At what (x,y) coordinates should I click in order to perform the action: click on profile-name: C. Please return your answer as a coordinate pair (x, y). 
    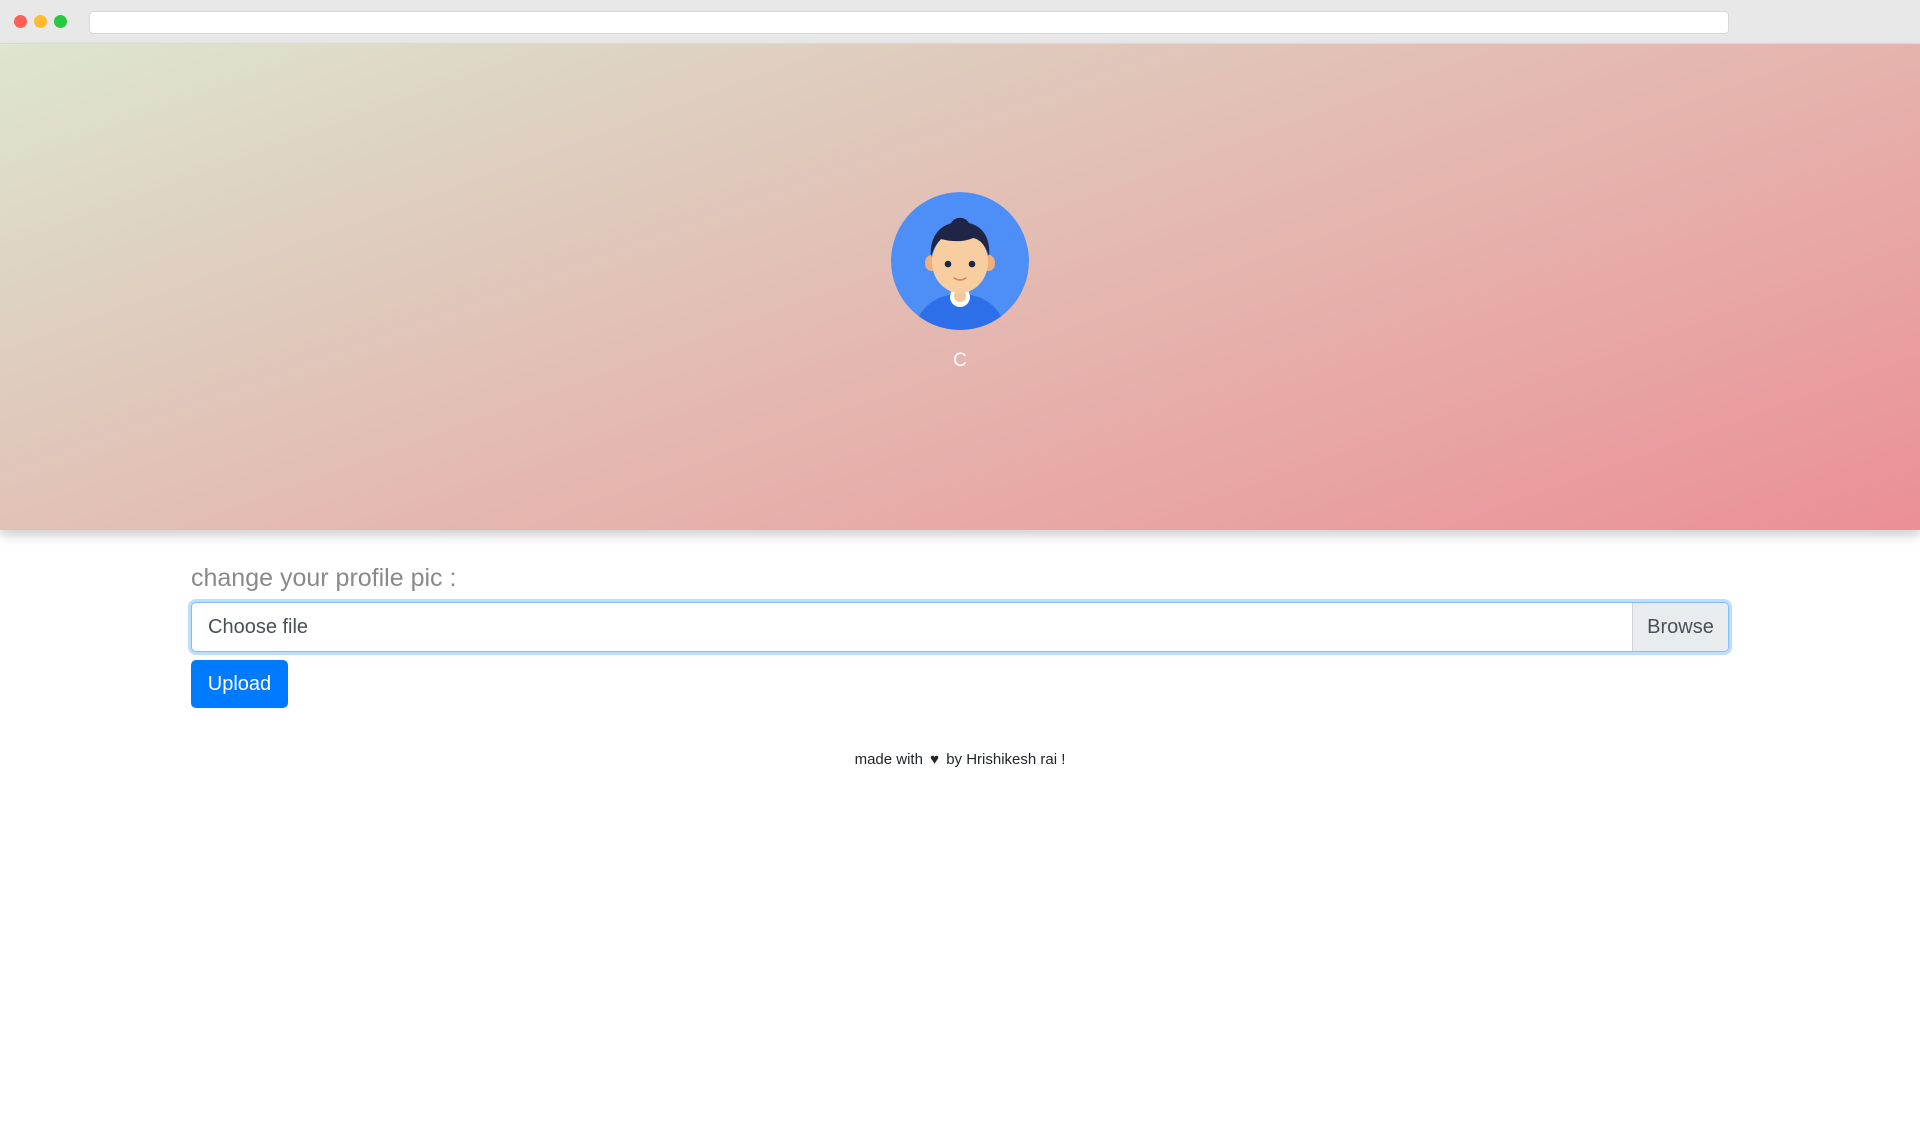
    Looking at the image, I should click on (960, 360).